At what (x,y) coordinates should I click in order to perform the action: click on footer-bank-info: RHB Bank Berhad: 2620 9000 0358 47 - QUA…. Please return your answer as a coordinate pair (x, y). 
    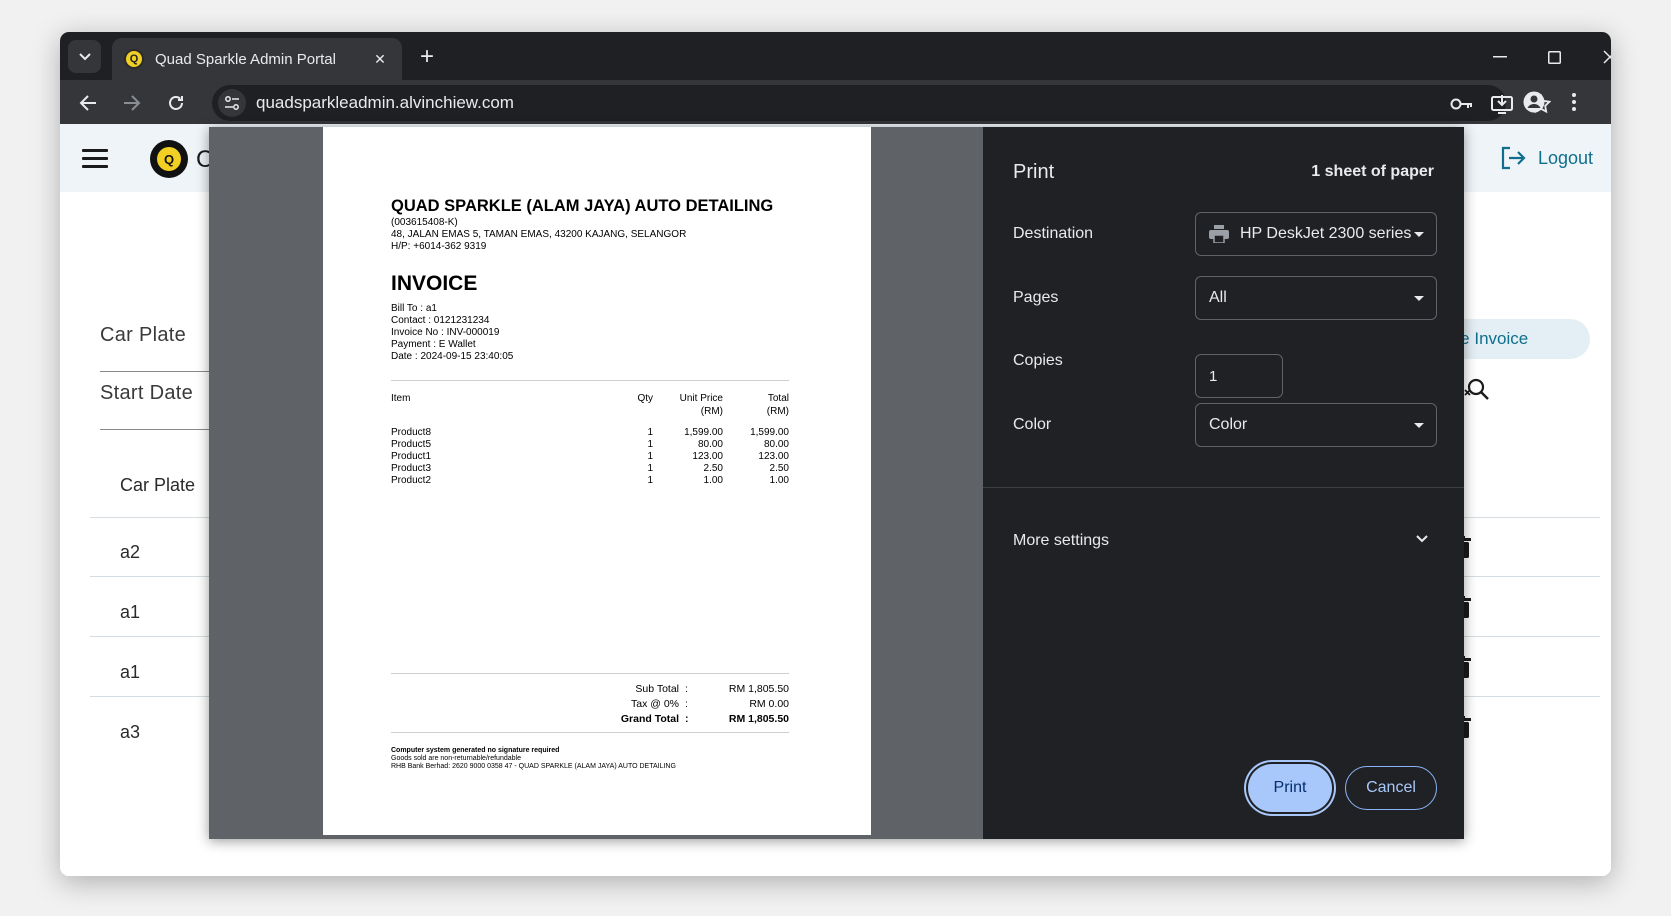
    Looking at the image, I should click on (533, 766).